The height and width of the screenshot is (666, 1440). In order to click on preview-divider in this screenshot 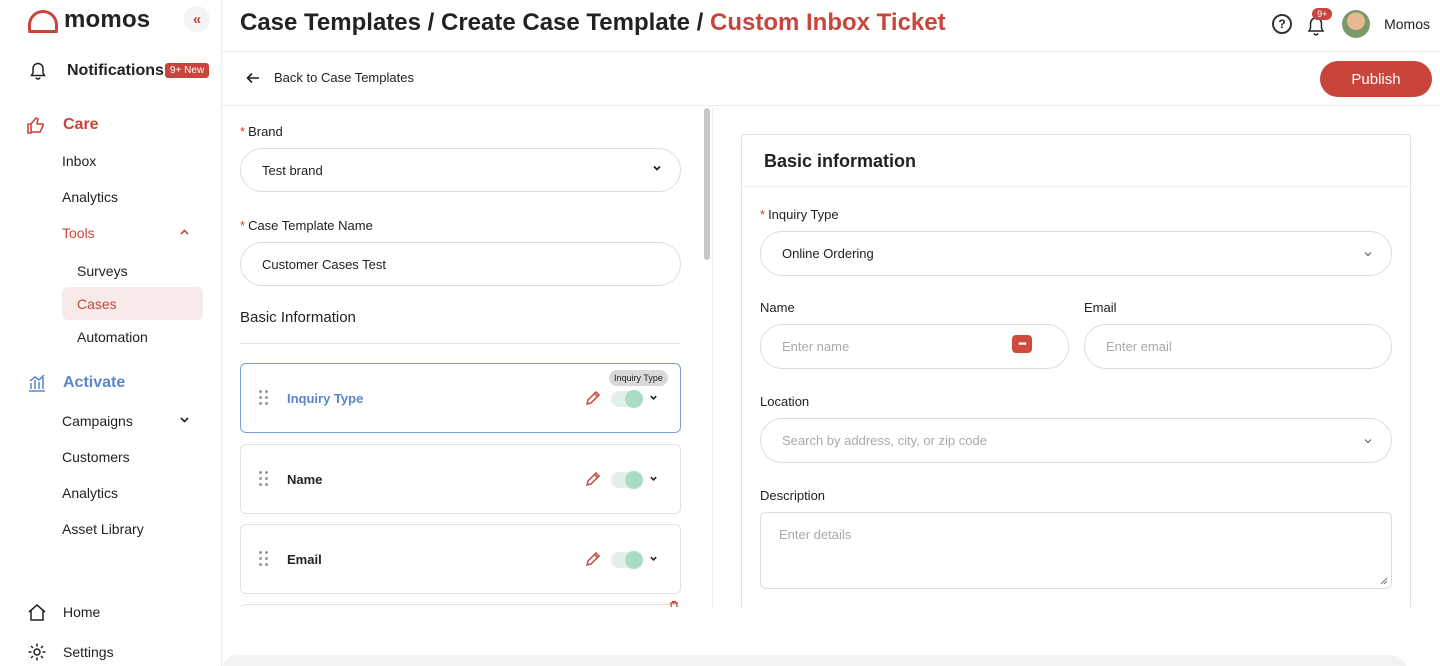, I will do `click(1076, 186)`.